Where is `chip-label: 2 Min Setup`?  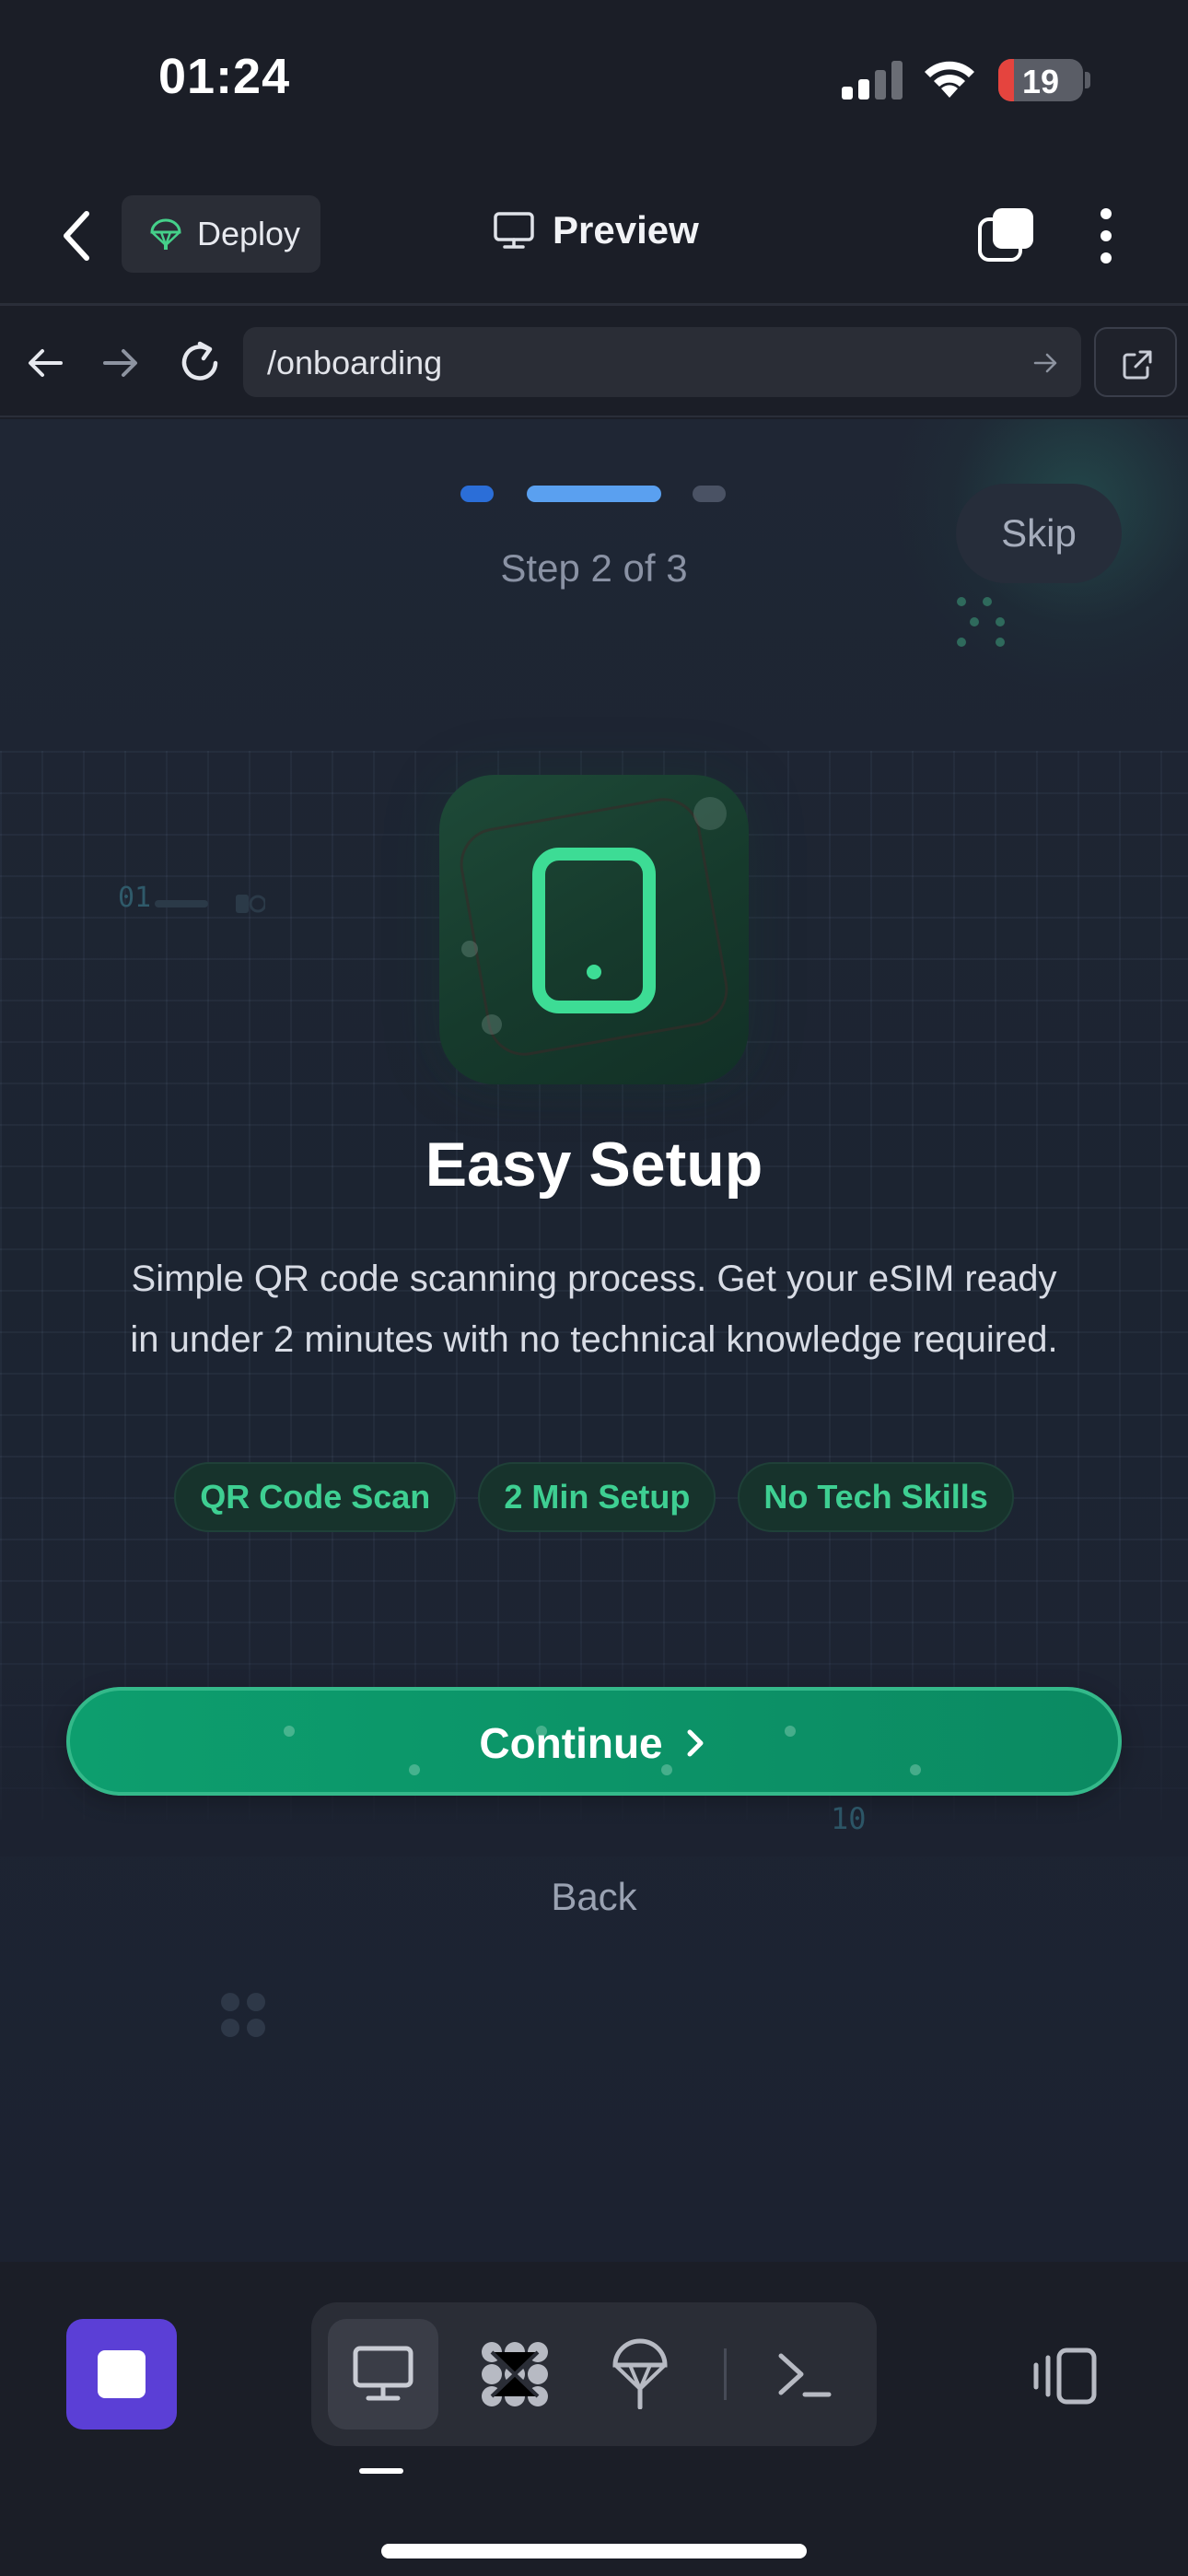 chip-label: 2 Min Setup is located at coordinates (597, 1497).